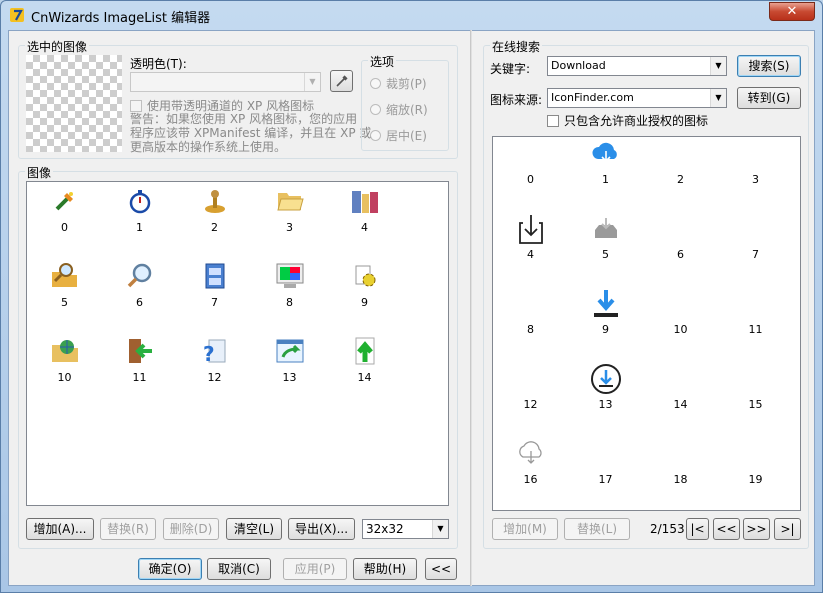 The height and width of the screenshot is (593, 823). I want to click on image-item-label: 5, so click(64, 302).